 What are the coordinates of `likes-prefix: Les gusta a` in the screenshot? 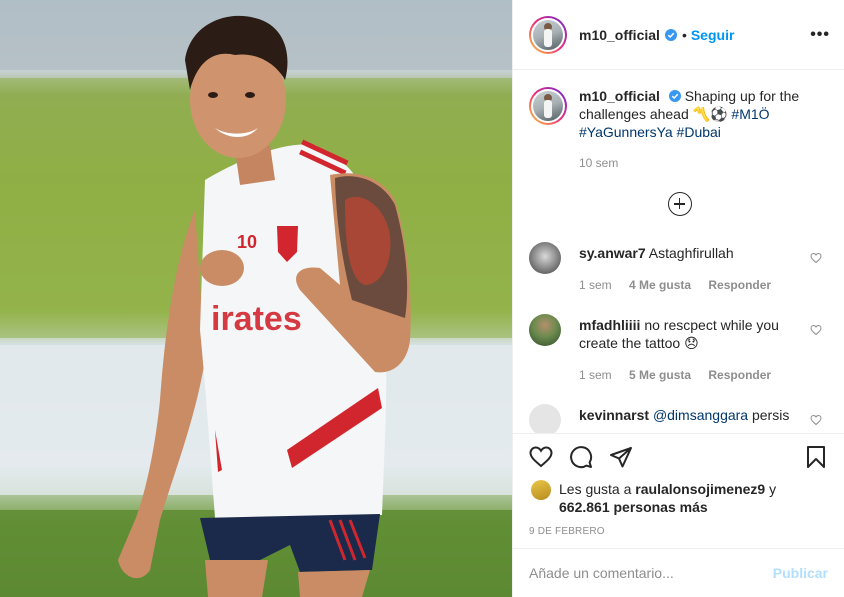 It's located at (595, 489).